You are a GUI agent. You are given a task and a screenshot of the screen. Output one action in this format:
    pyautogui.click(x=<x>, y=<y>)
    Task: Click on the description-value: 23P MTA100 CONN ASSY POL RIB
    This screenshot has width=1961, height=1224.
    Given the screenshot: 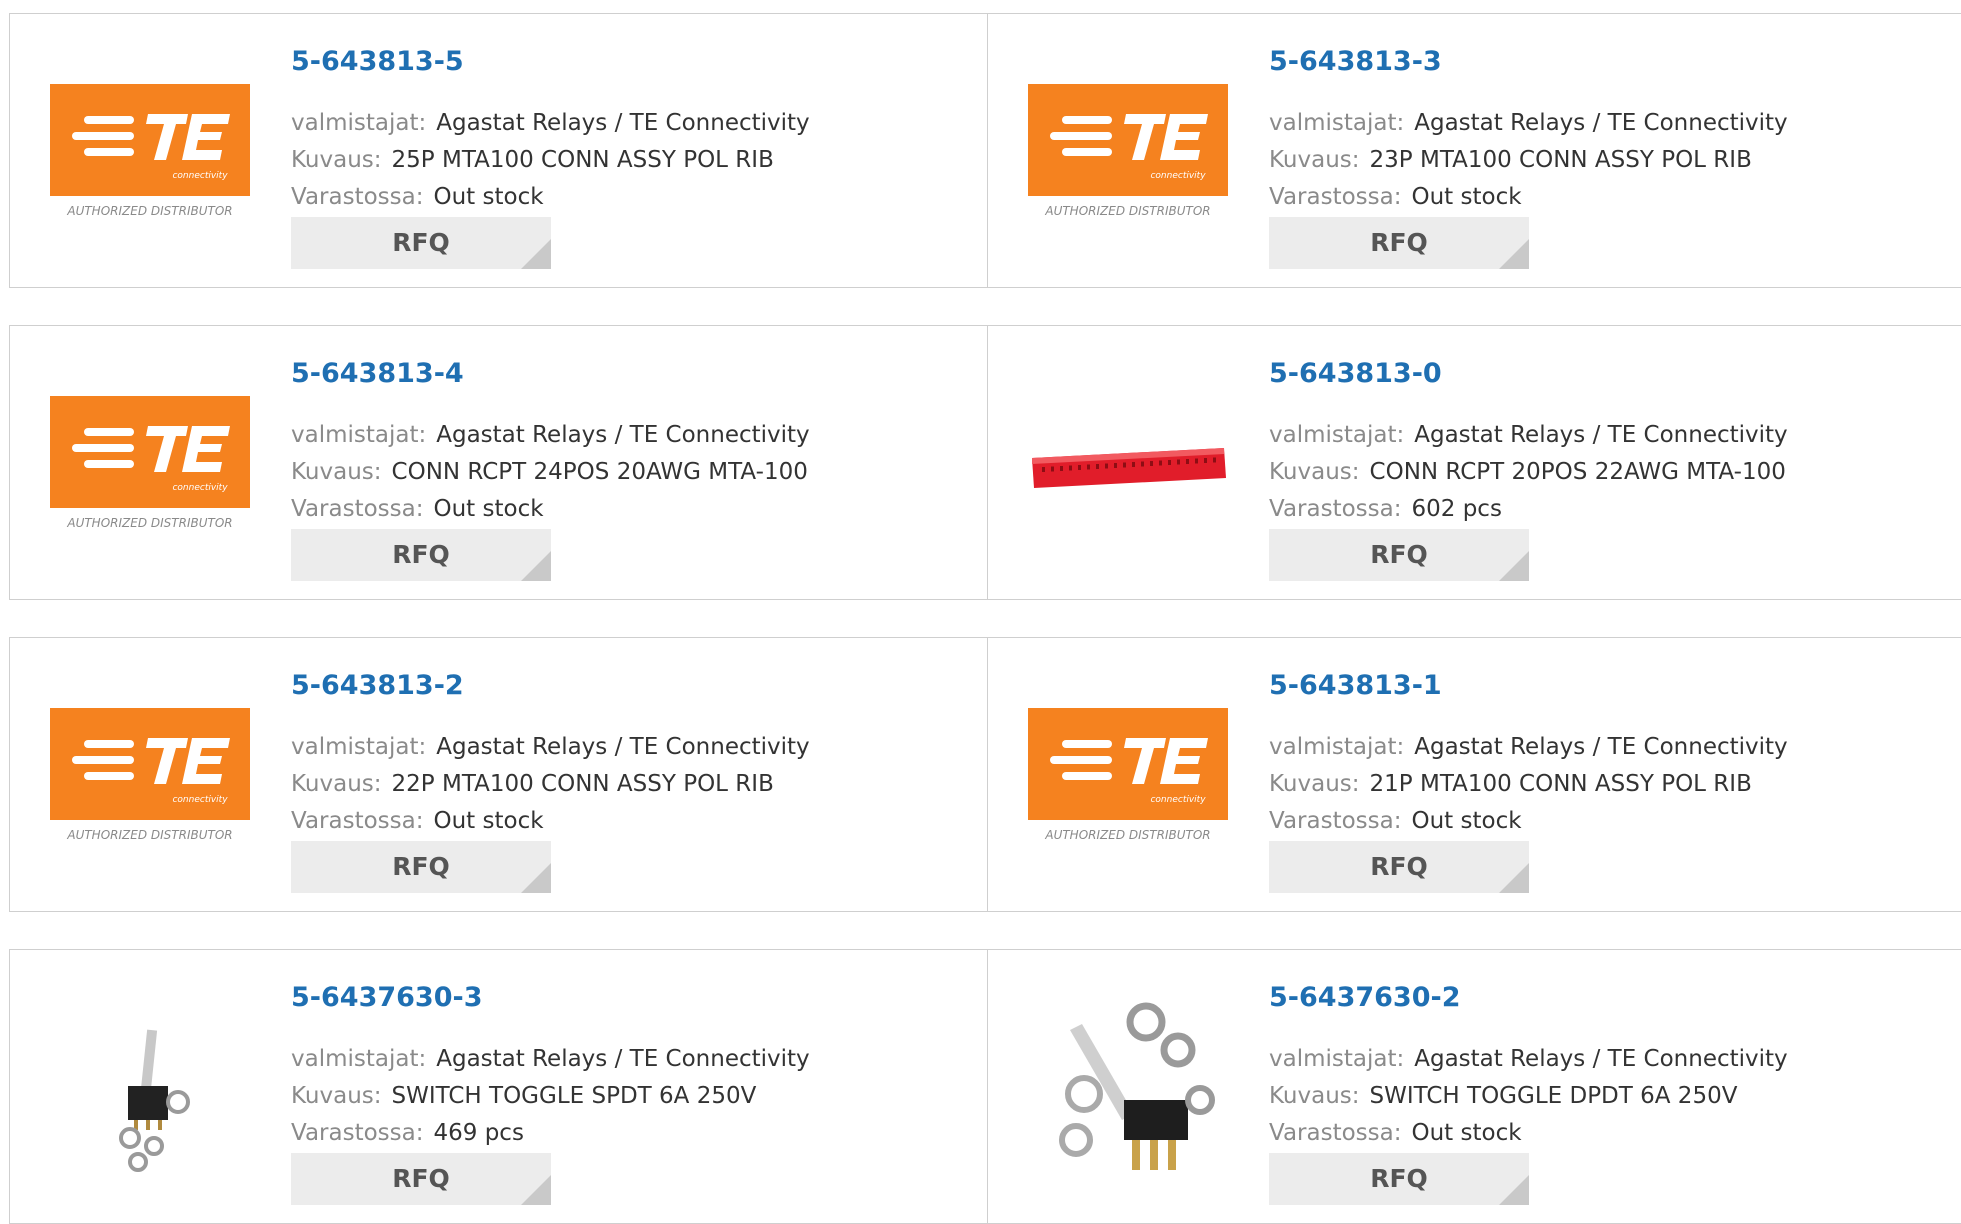 What is the action you would take?
    pyautogui.click(x=1560, y=160)
    